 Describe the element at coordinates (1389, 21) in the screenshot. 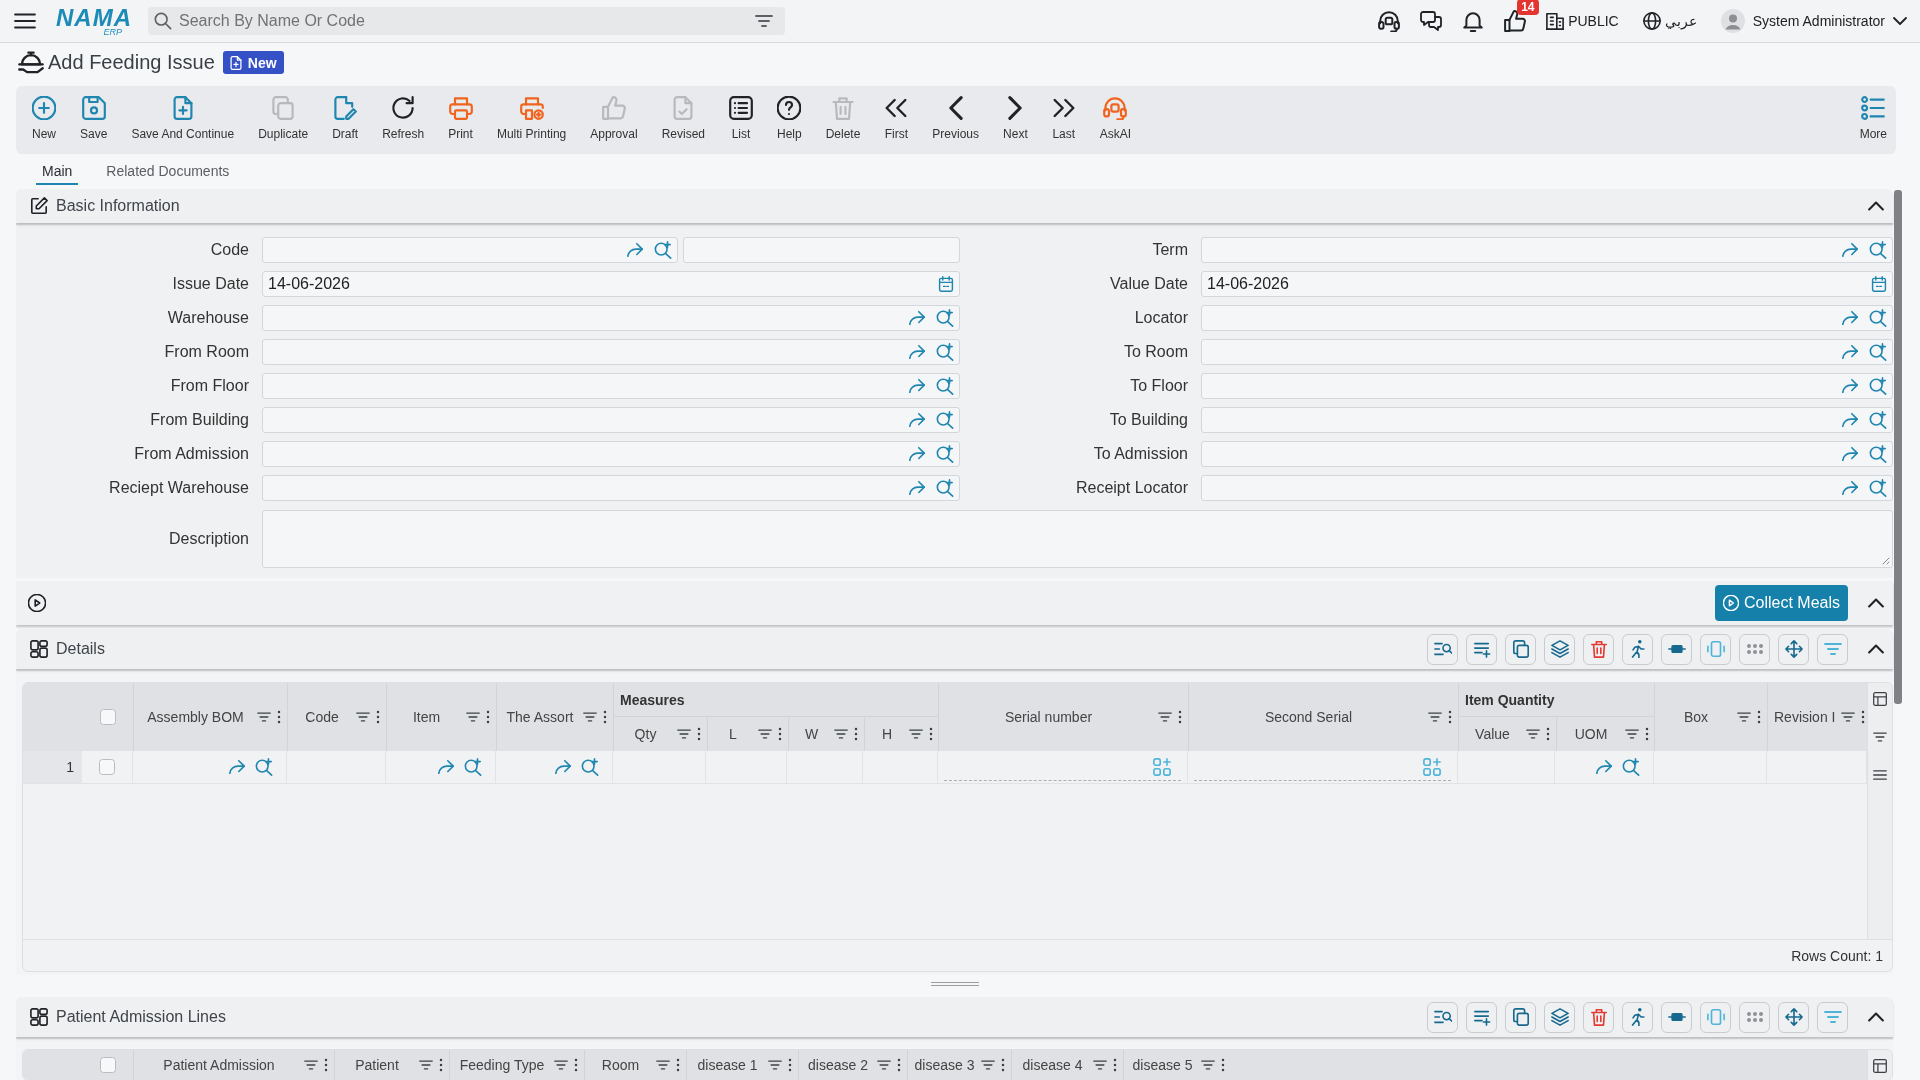

I see `headset-icon` at that location.